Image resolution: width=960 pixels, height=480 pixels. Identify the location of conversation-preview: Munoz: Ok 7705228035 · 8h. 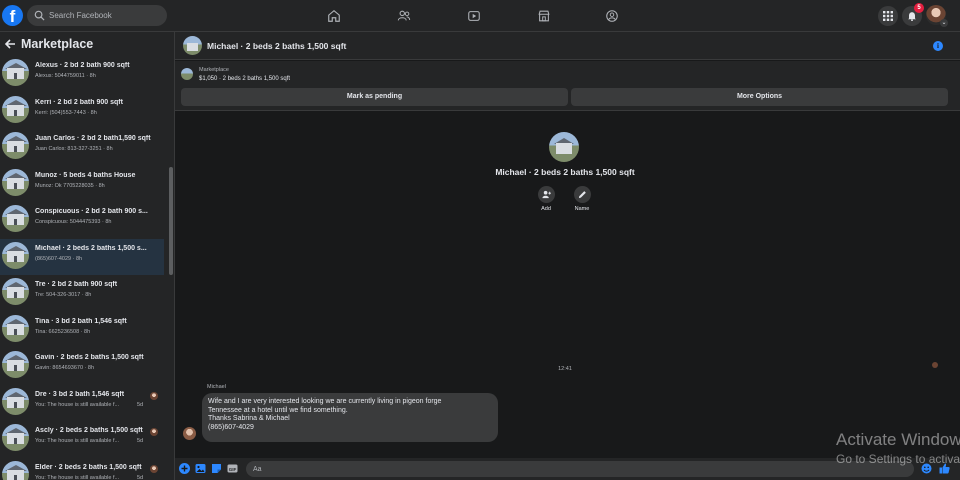
(70, 185).